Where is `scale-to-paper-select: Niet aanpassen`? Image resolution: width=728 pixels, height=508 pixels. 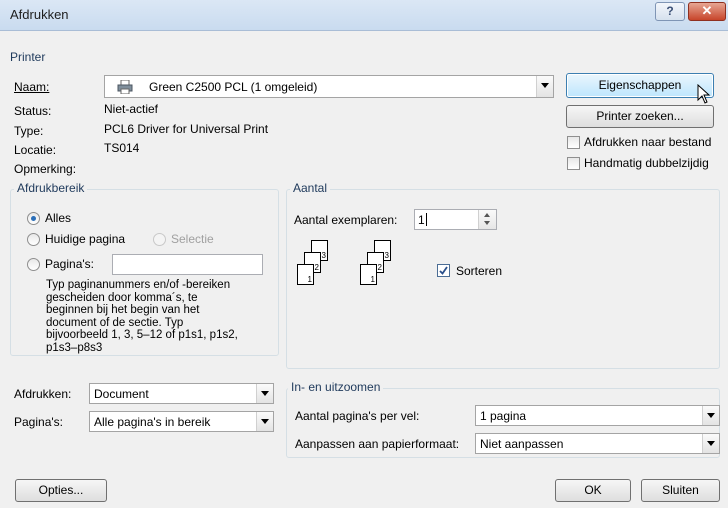 scale-to-paper-select: Niet aanpassen is located at coordinates (597, 443).